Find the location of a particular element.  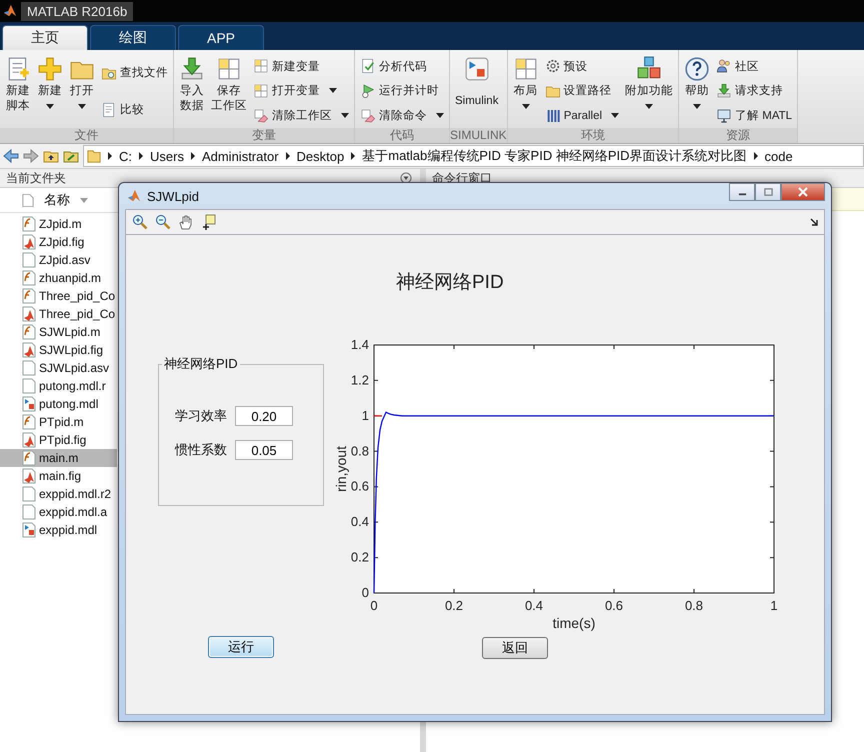

ribbon-button: 请求支持 is located at coordinates (754, 91).